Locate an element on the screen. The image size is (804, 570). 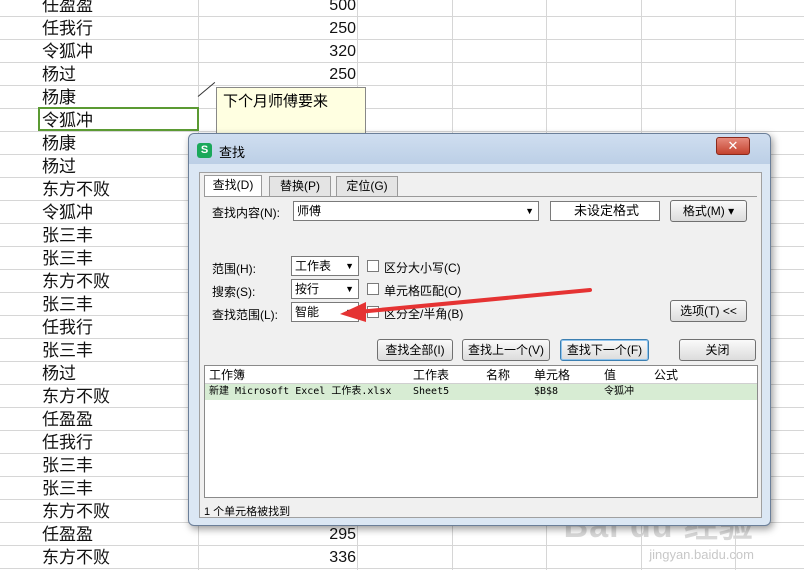
result-value: 令狐冲 is located at coordinates (619, 391).